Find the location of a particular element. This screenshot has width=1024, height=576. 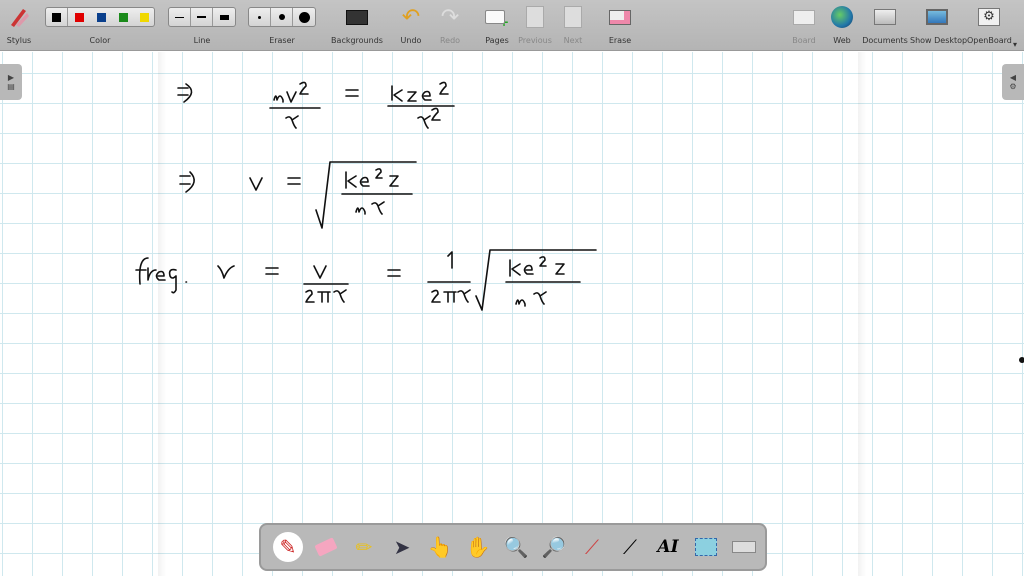

zoom-out-icon: 🔎 is located at coordinates (554, 547).